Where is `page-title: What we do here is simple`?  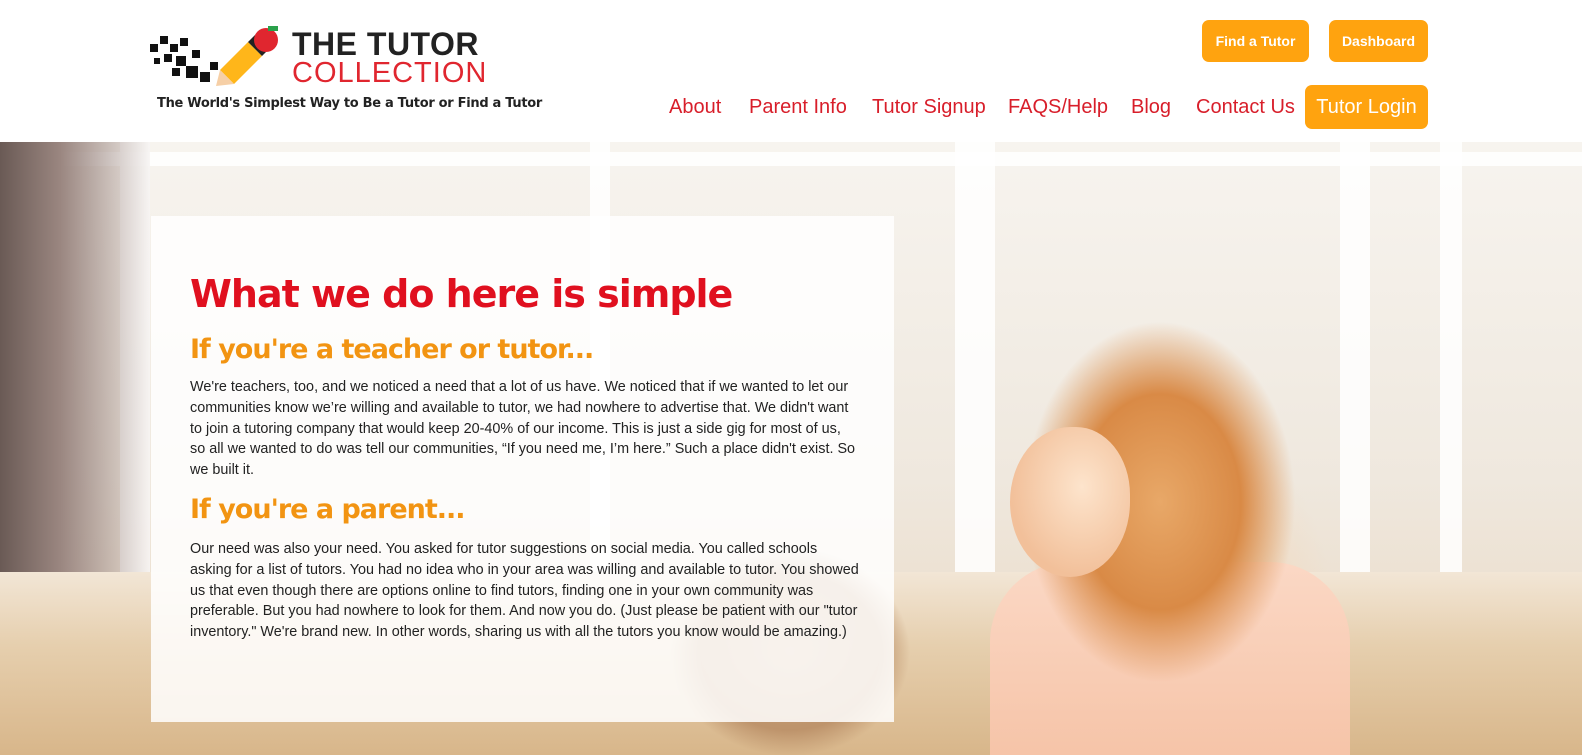
page-title: What we do here is simple is located at coordinates (461, 294).